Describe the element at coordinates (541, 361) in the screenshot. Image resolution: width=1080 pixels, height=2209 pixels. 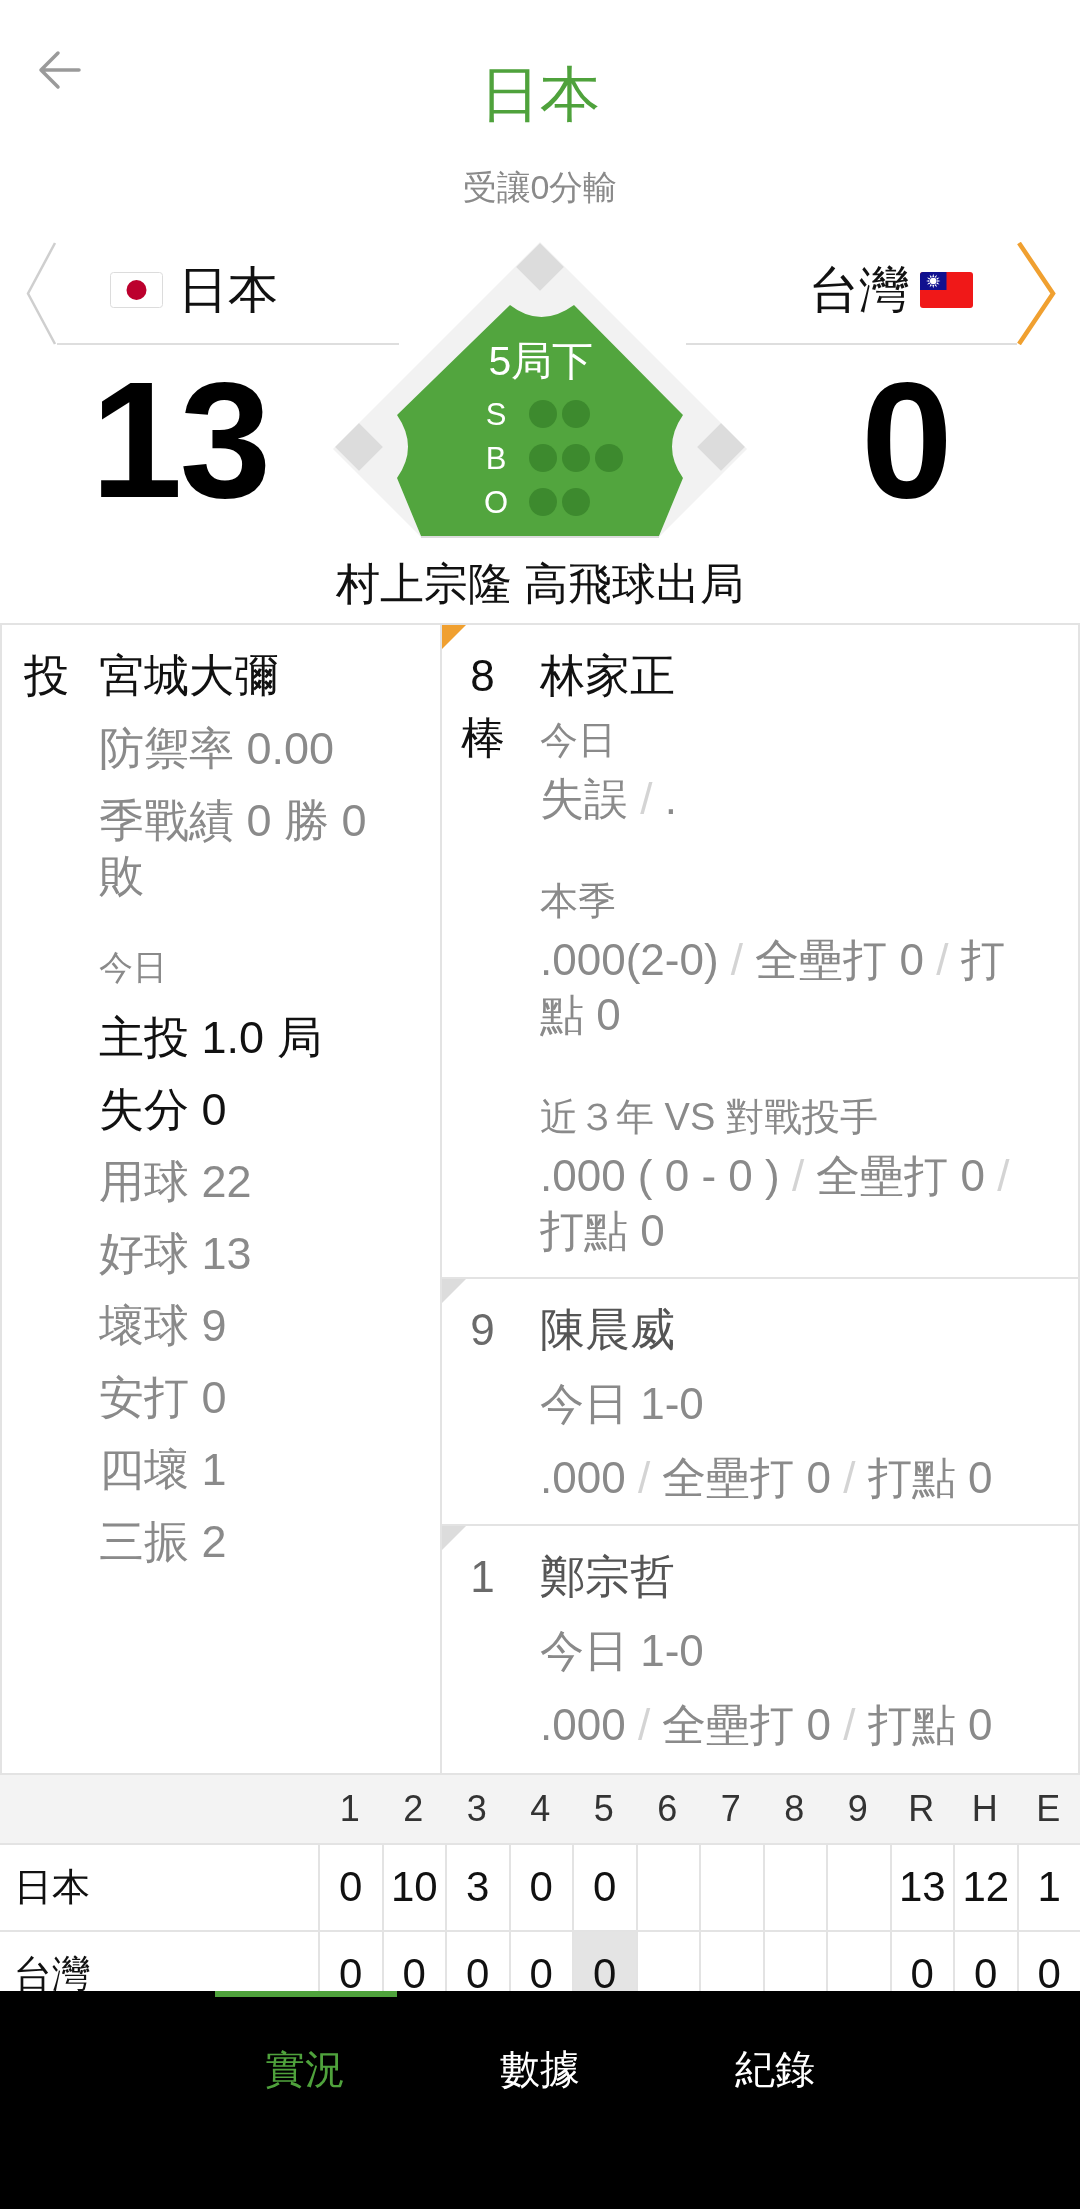
I see `inning-label: 5局下` at that location.